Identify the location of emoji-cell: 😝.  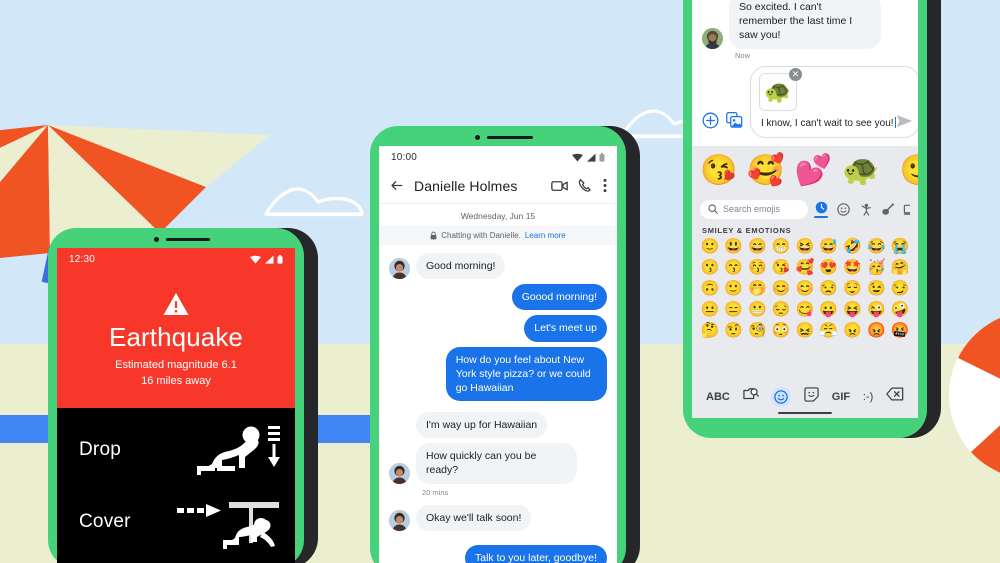
(852, 309).